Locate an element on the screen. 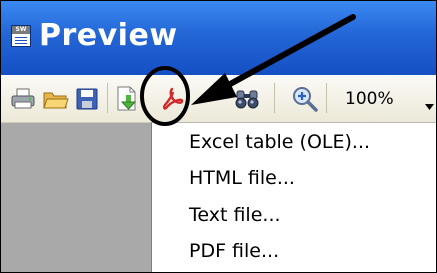  zoom-in-icon is located at coordinates (305, 99).